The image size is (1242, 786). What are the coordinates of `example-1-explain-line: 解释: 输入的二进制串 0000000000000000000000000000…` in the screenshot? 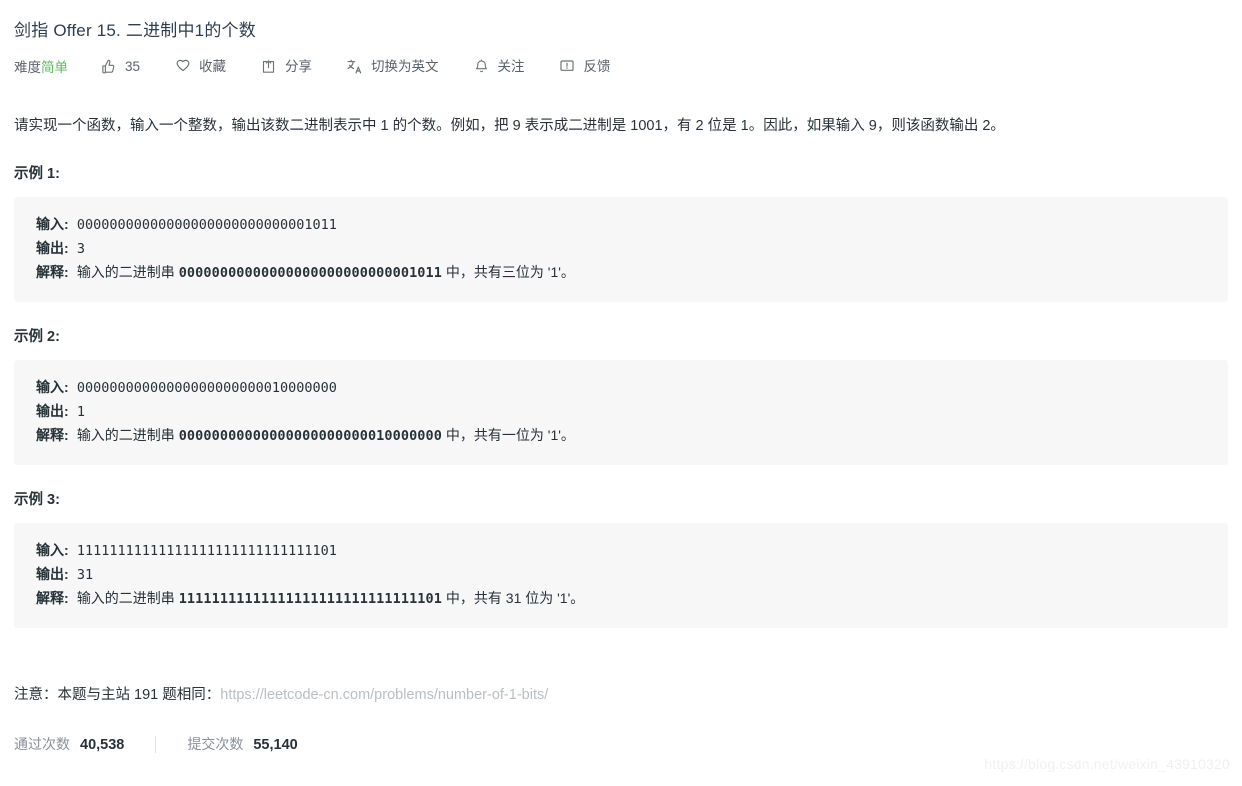 It's located at (621, 273).